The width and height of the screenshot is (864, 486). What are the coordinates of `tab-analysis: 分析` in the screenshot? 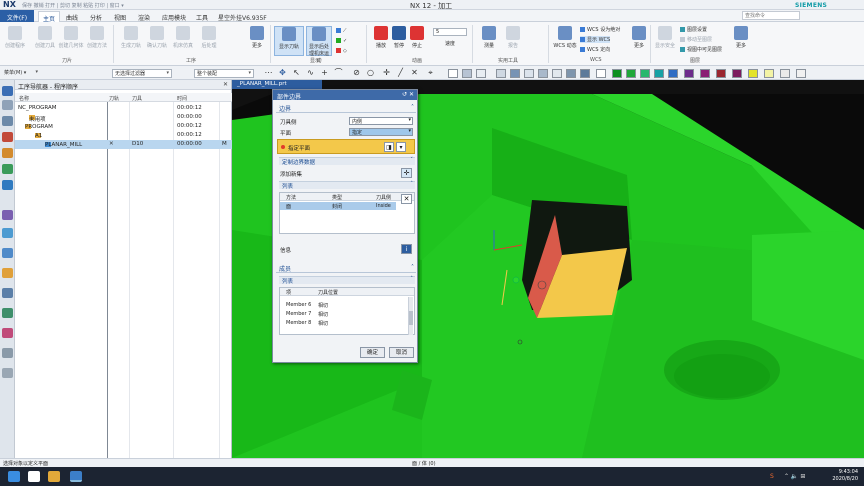 It's located at (96, 16).